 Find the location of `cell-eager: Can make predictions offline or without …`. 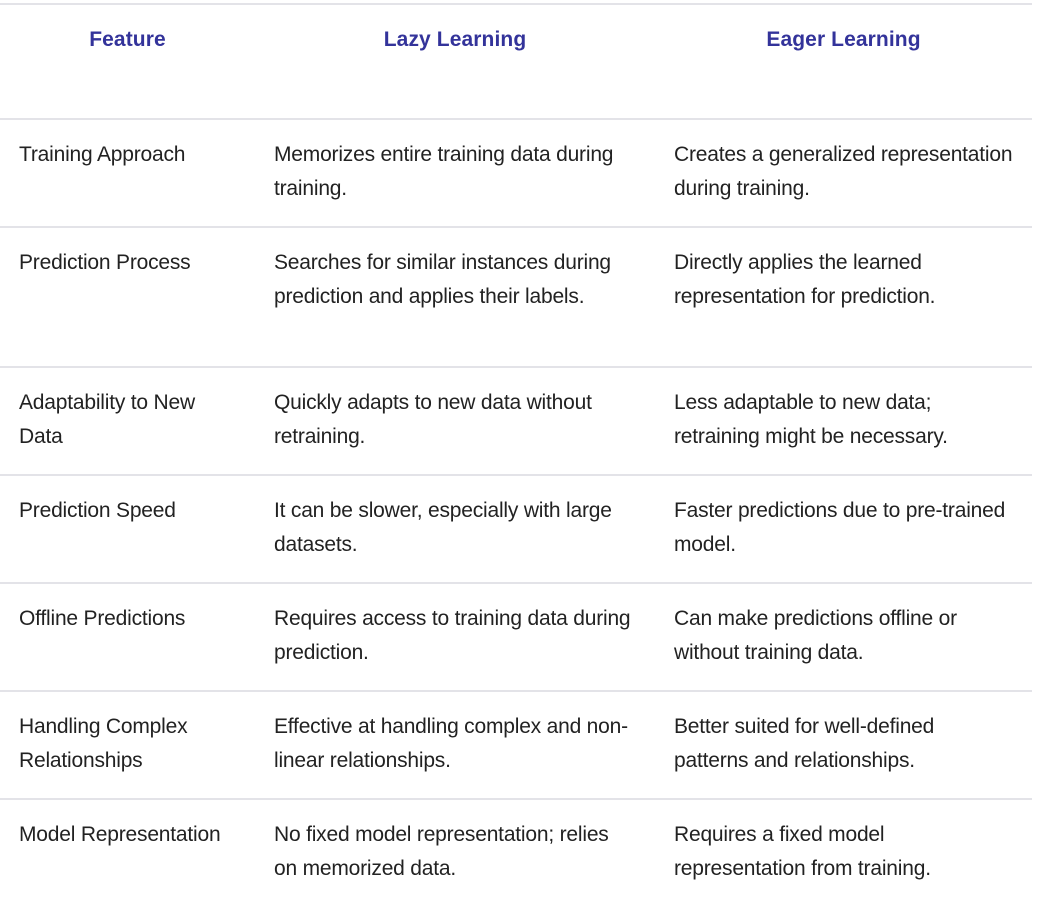

cell-eager: Can make predictions offline or without … is located at coordinates (815, 635).